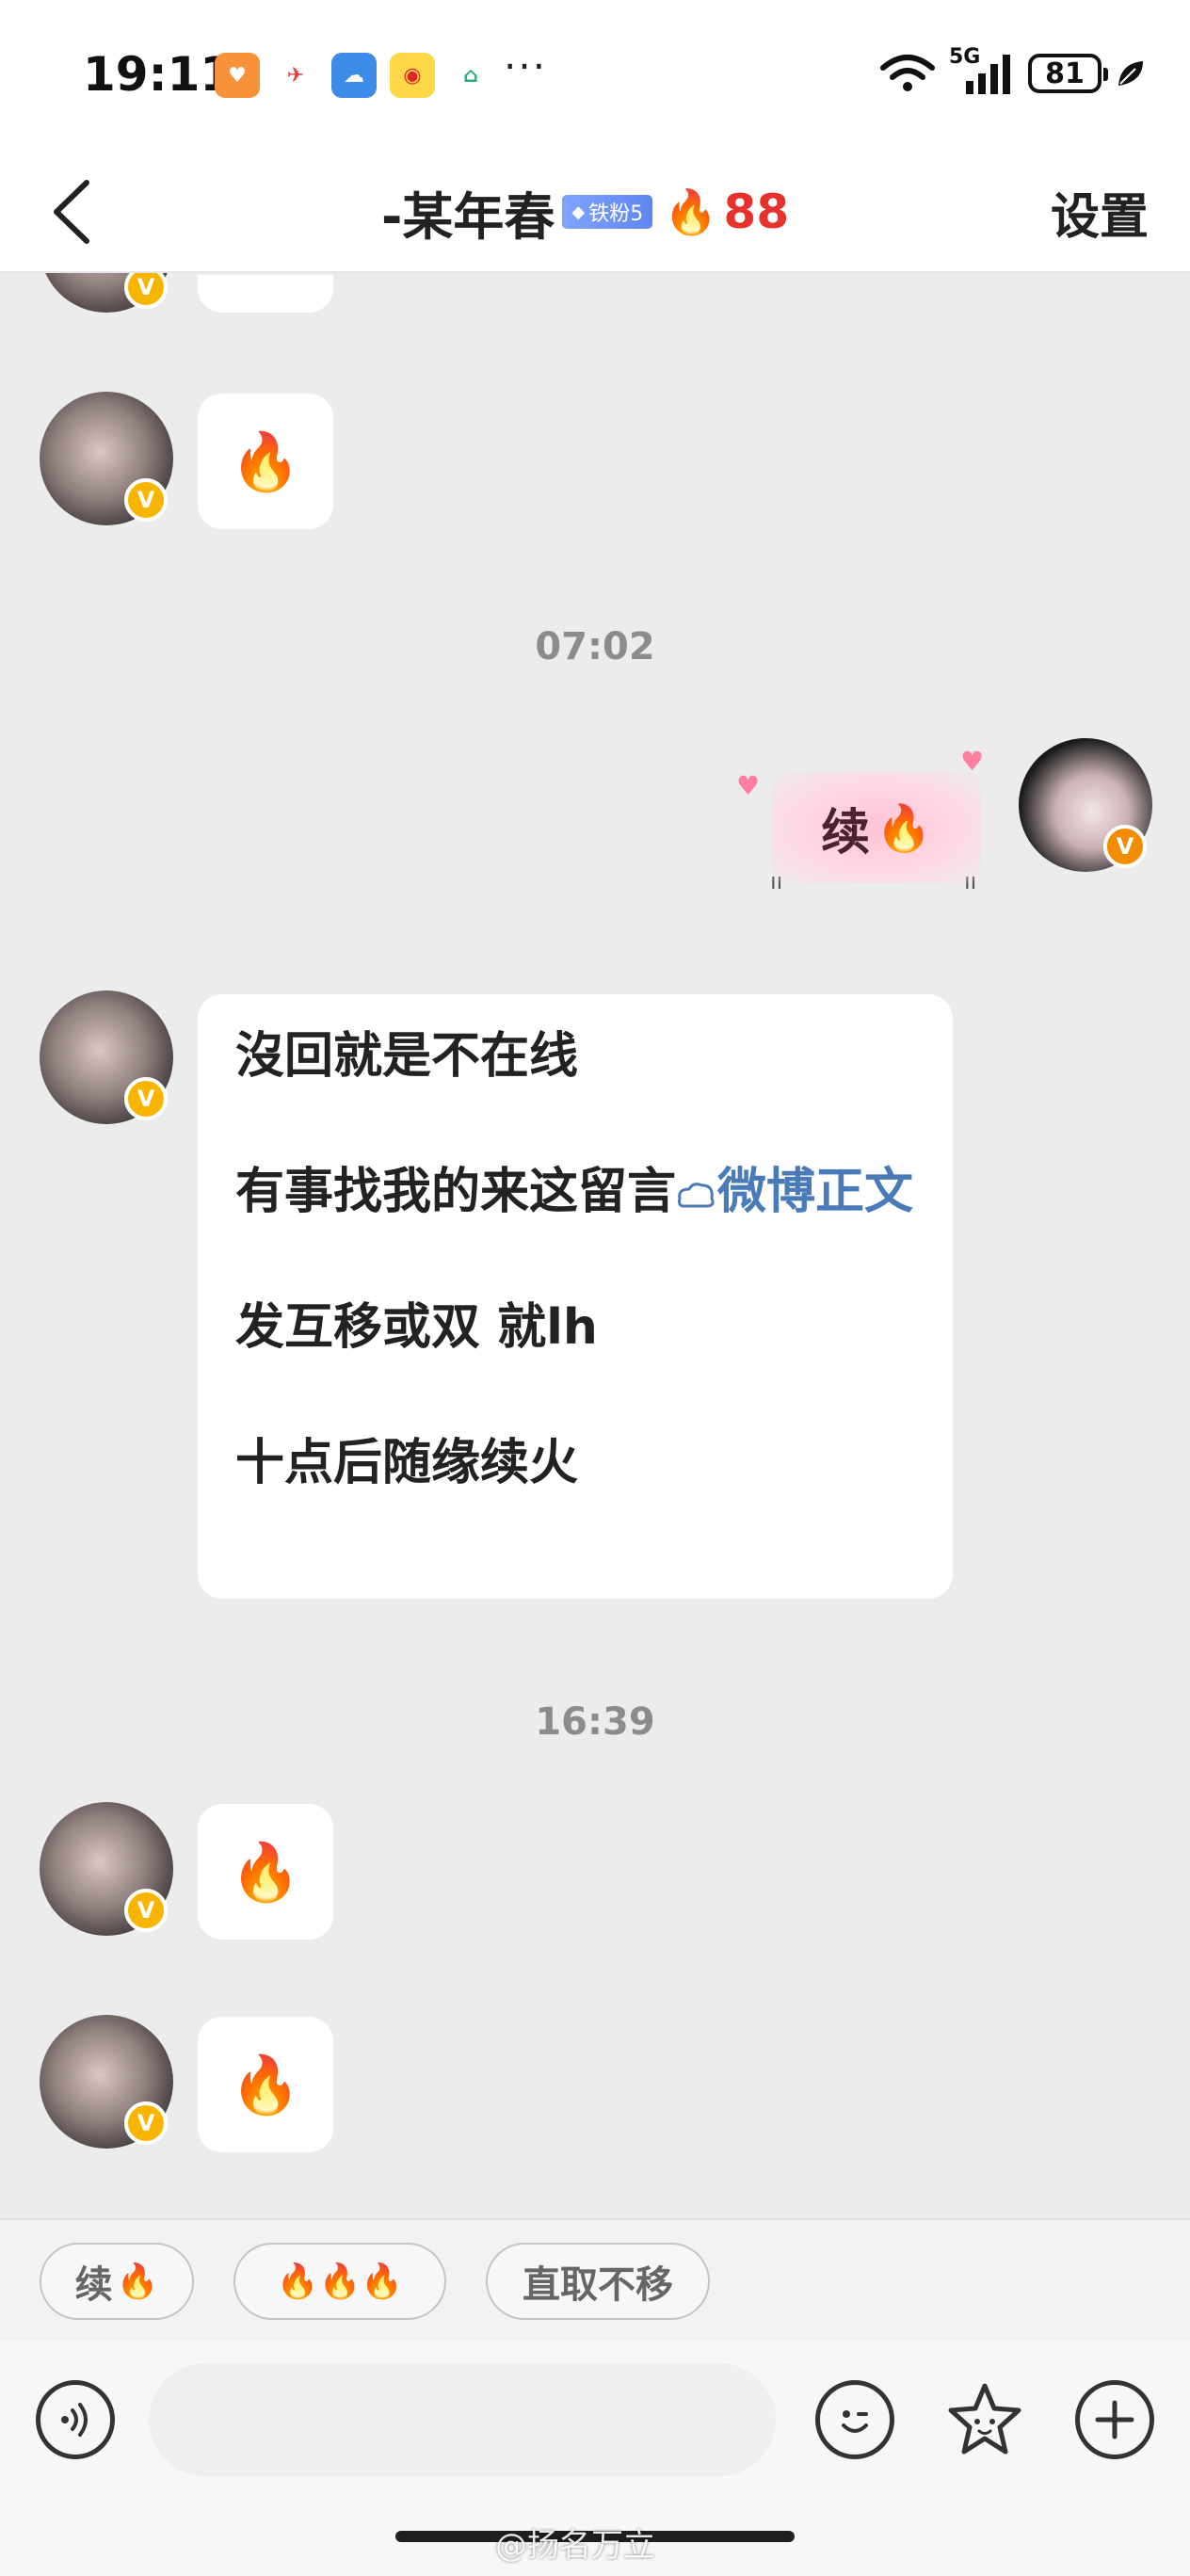 The image size is (1190, 2576). What do you see at coordinates (265, 294) in the screenshot?
I see `message-bubble-partial` at bounding box center [265, 294].